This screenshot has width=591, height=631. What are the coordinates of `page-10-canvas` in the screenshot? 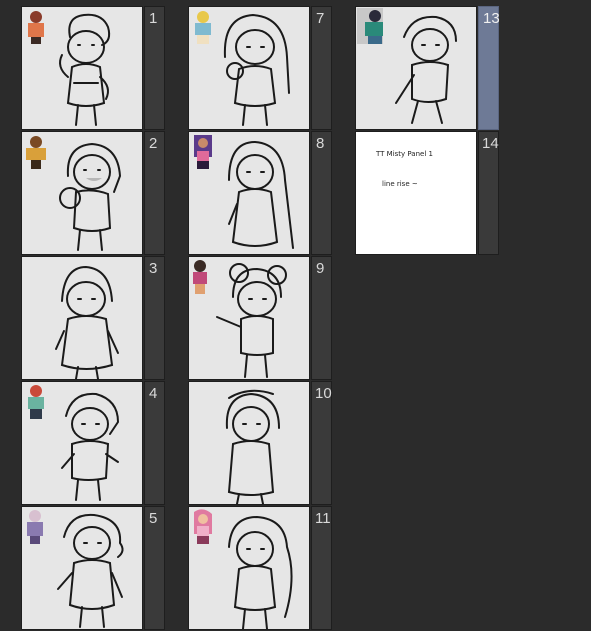 It's located at (249, 443).